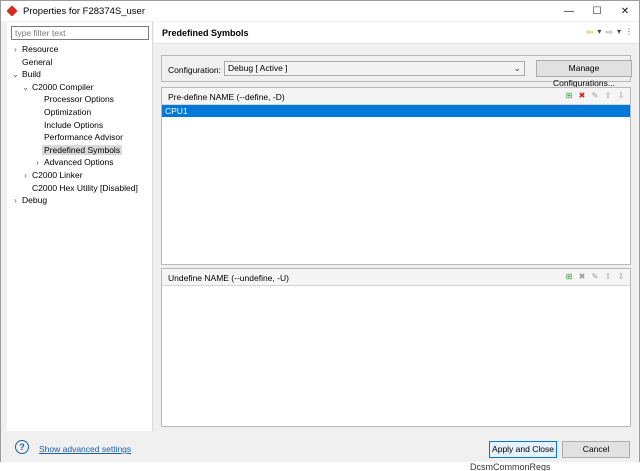 Image resolution: width=640 pixels, height=471 pixels. I want to click on filter-input: type filter text, so click(80, 33).